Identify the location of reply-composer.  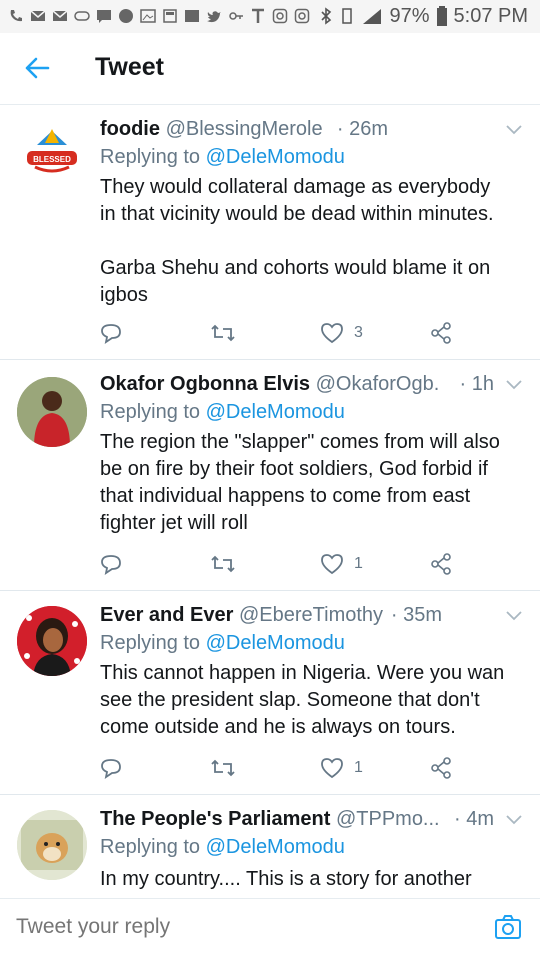
(270, 929).